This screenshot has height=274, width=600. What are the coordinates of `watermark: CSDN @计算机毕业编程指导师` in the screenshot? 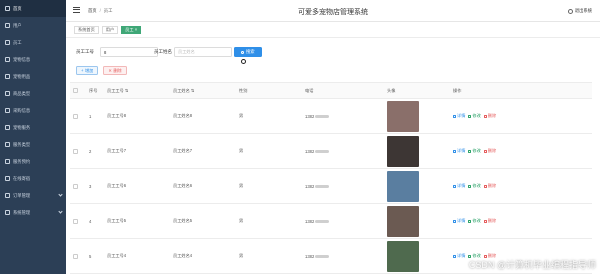 It's located at (532, 265).